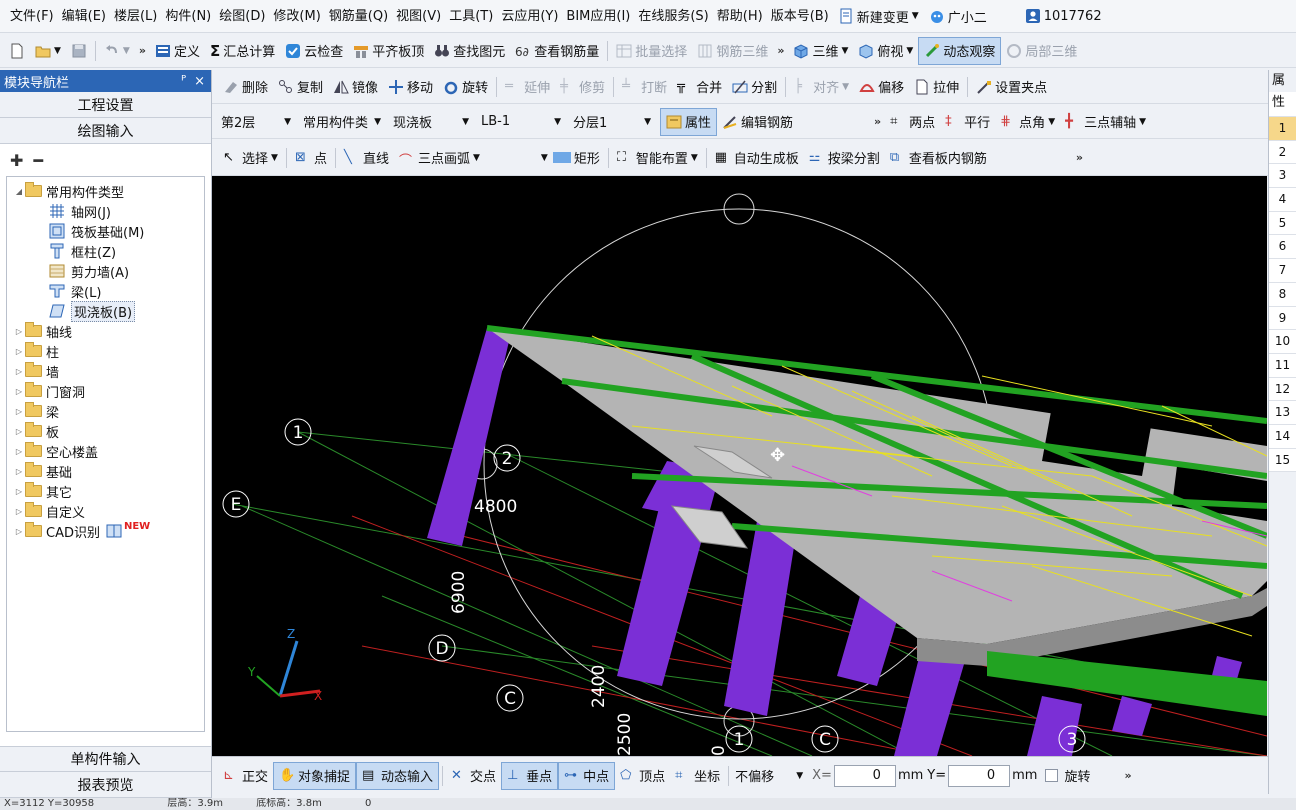 The width and height of the screenshot is (1296, 810). I want to click on tree-group-cad-recognition: ▷ CAD识别 NEW, so click(105, 531).